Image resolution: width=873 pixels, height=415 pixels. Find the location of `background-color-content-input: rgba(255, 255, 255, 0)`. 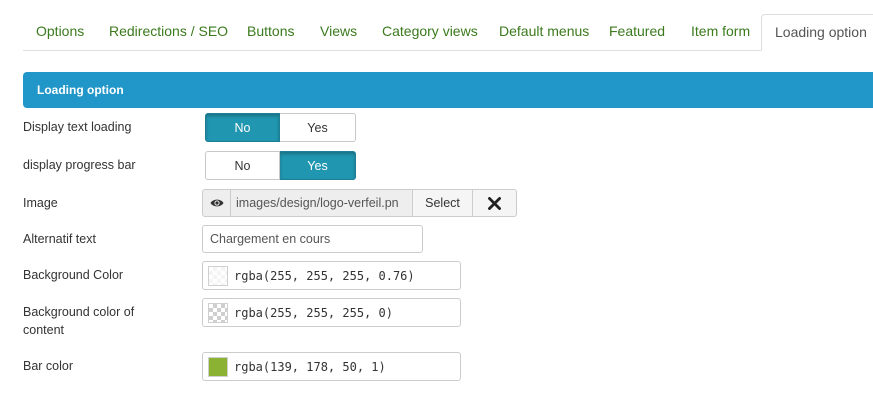

background-color-content-input: rgba(255, 255, 255, 0) is located at coordinates (331, 312).